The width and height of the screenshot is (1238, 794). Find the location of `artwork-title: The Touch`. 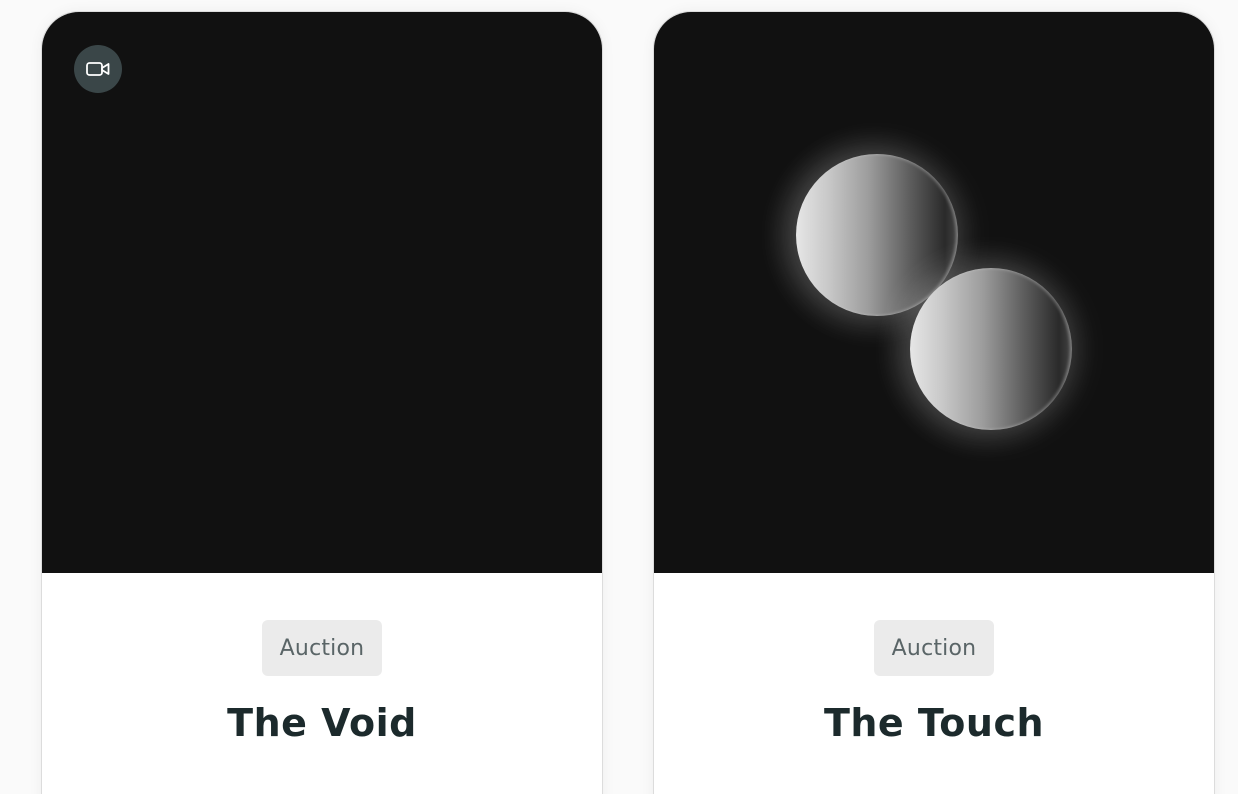

artwork-title: The Touch is located at coordinates (934, 723).